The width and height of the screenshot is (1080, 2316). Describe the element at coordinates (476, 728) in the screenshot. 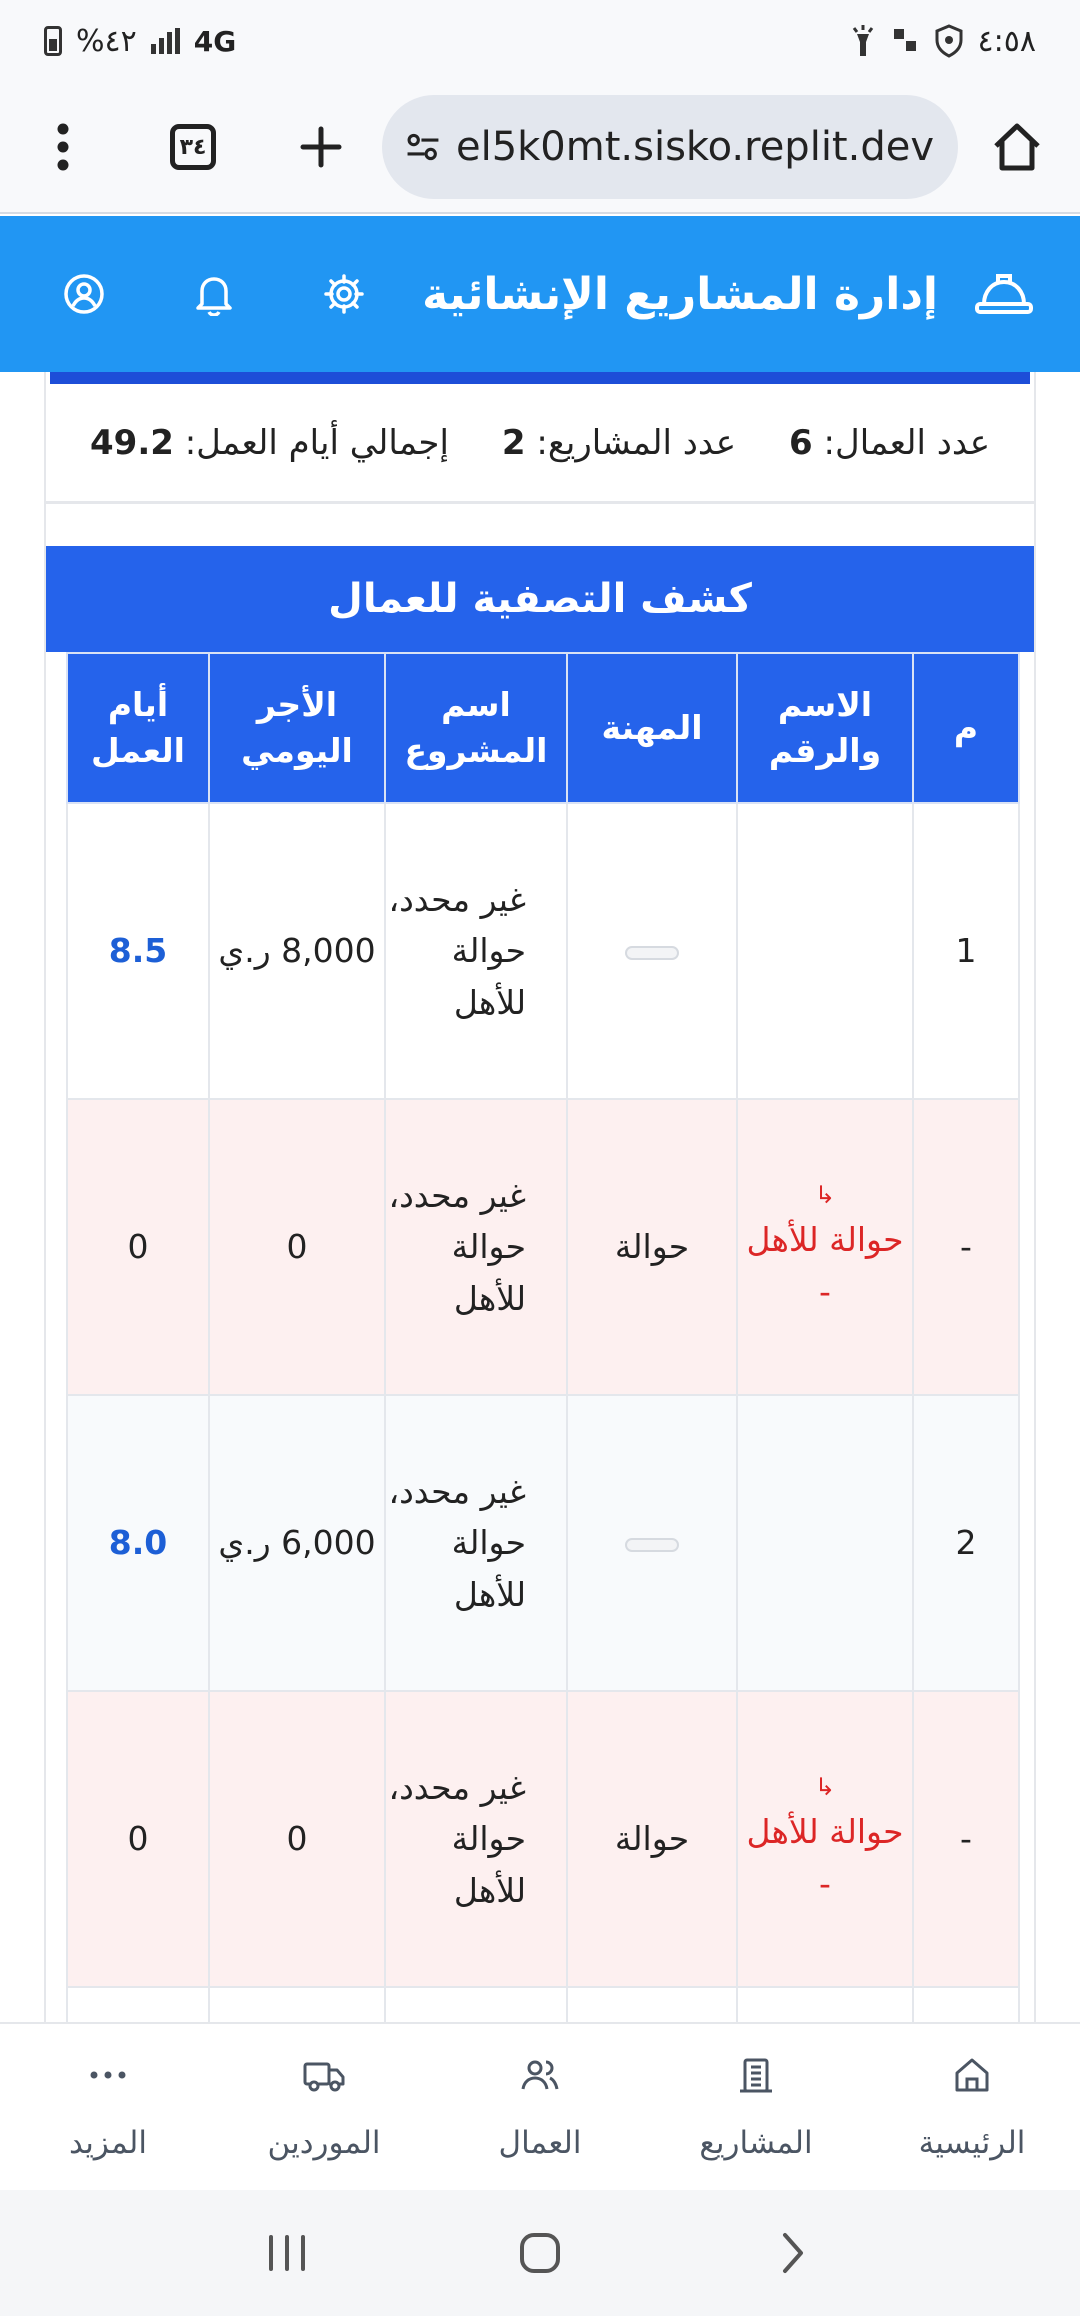

I see `column-header-project: اسم المشروع` at that location.